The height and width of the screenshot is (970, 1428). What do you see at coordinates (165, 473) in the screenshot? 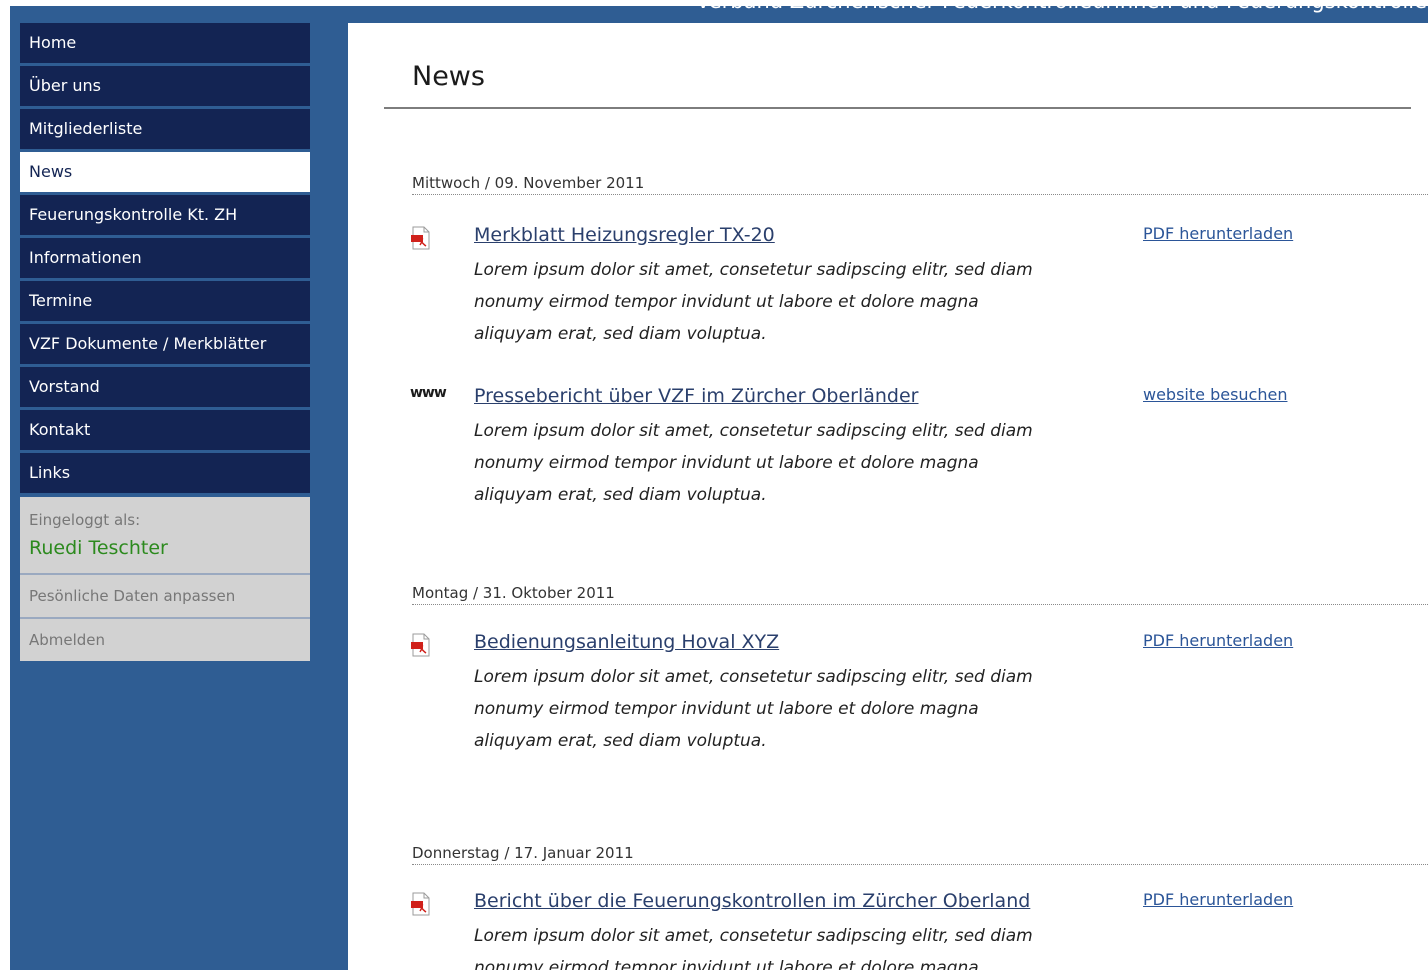
I see `sidebar-item-links: Links` at bounding box center [165, 473].